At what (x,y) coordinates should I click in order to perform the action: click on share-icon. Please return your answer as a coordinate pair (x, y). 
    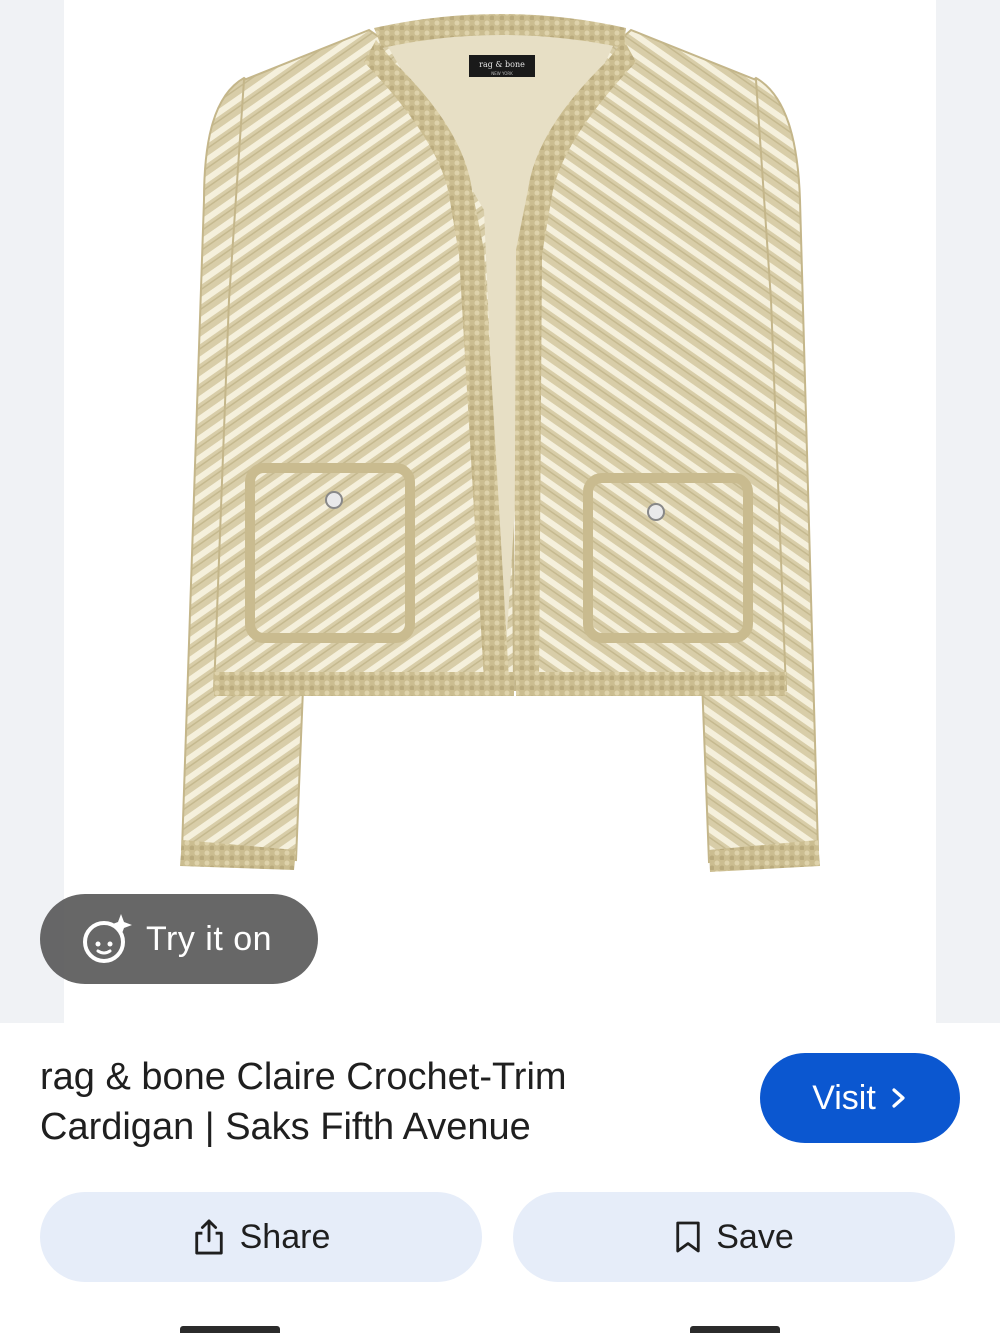
    Looking at the image, I should click on (208, 1237).